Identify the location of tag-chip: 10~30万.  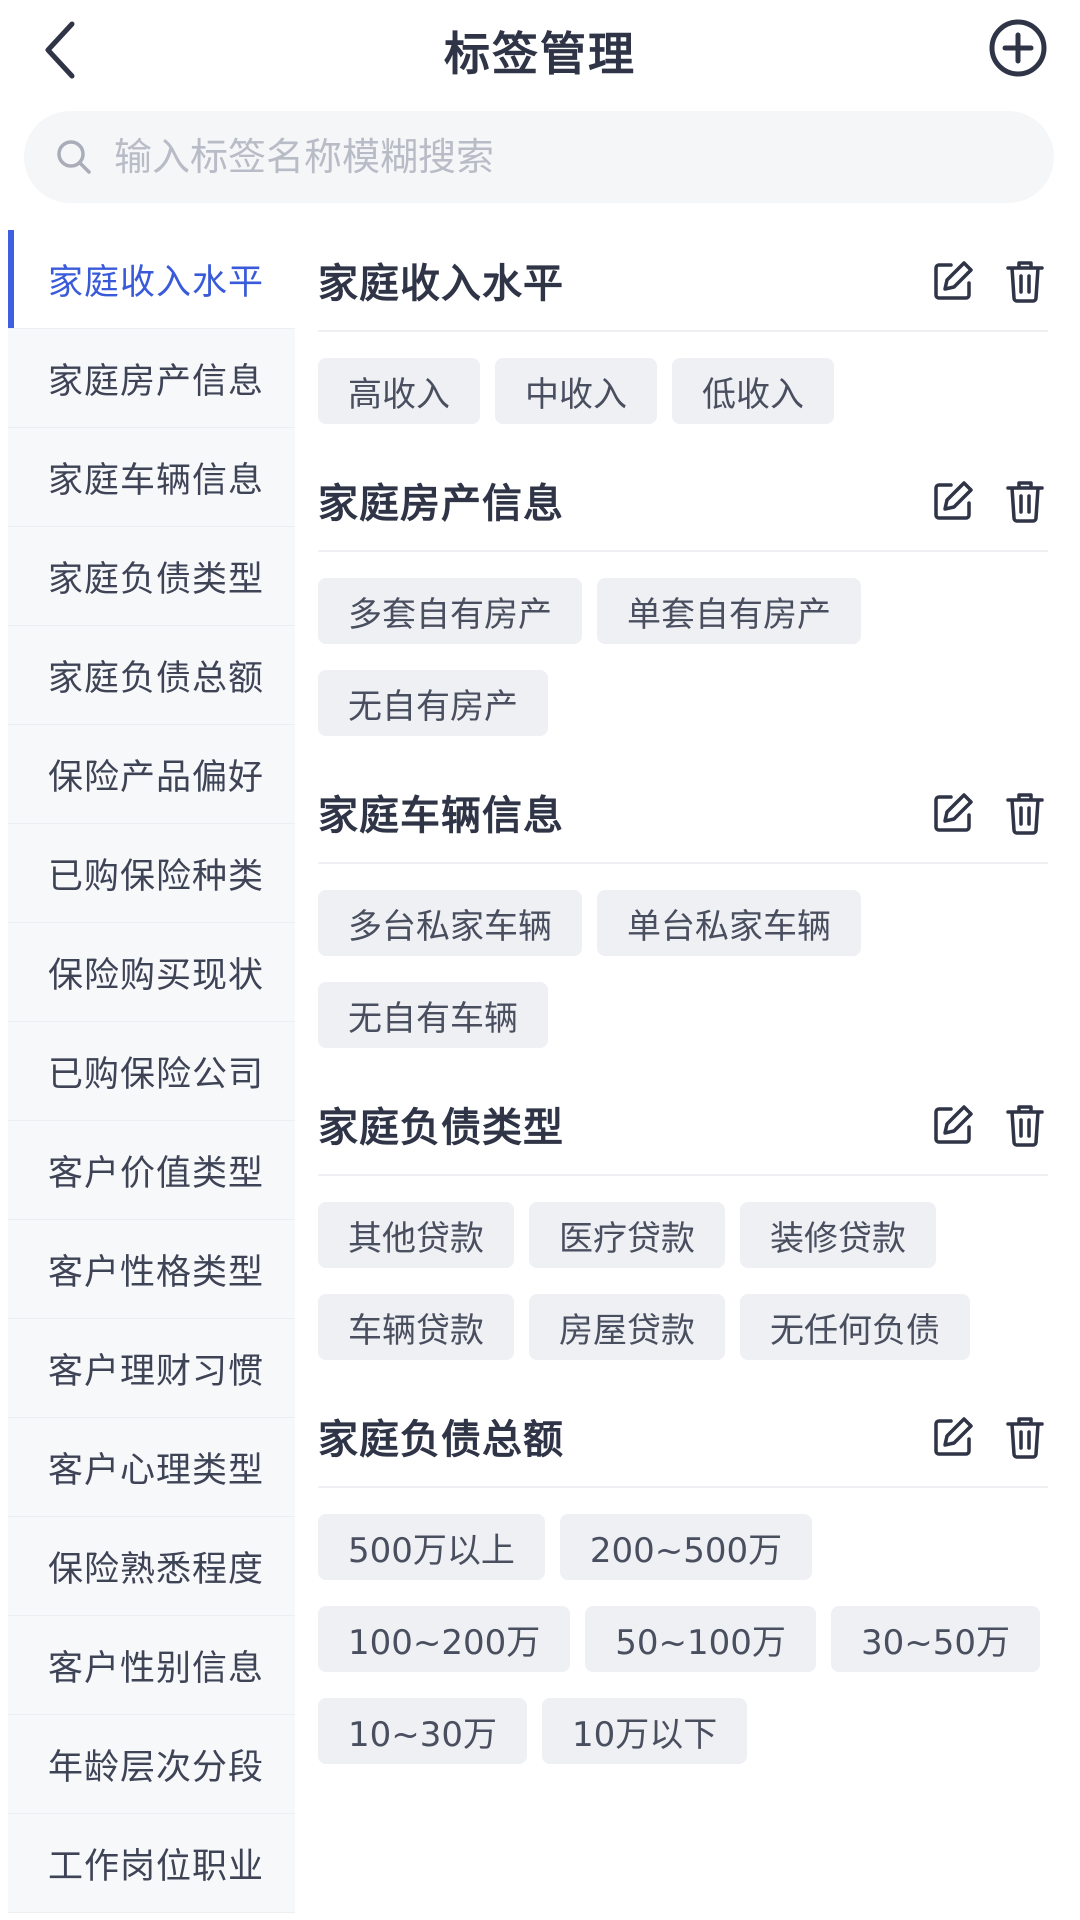
(423, 1731).